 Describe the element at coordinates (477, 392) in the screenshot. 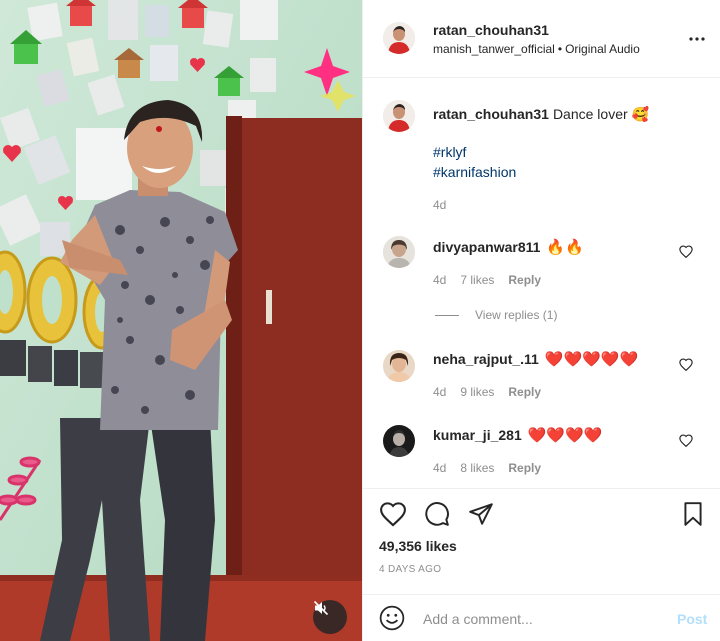

I see `comment-likes: 9 likes` at that location.